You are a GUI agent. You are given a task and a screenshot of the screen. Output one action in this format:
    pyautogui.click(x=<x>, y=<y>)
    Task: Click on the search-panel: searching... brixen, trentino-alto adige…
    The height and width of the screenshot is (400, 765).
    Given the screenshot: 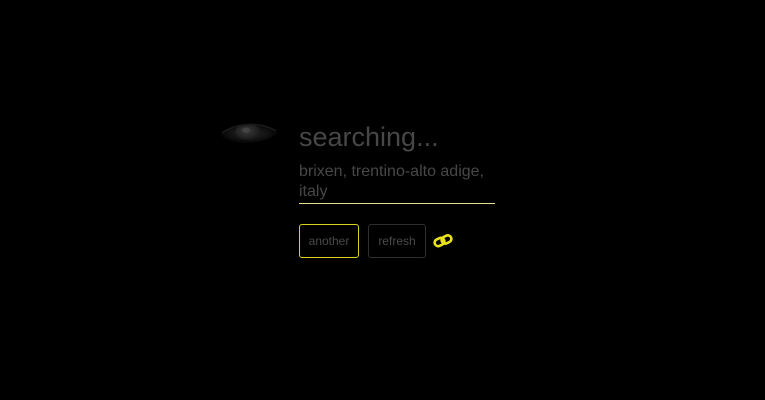 What is the action you would take?
    pyautogui.click(x=399, y=162)
    